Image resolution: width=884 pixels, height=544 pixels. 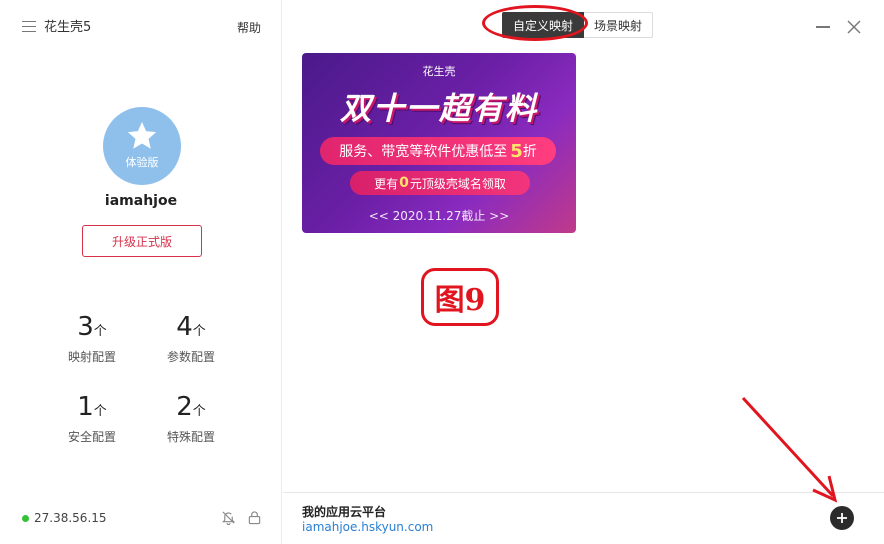 I want to click on stat-value: 4, so click(x=184, y=327).